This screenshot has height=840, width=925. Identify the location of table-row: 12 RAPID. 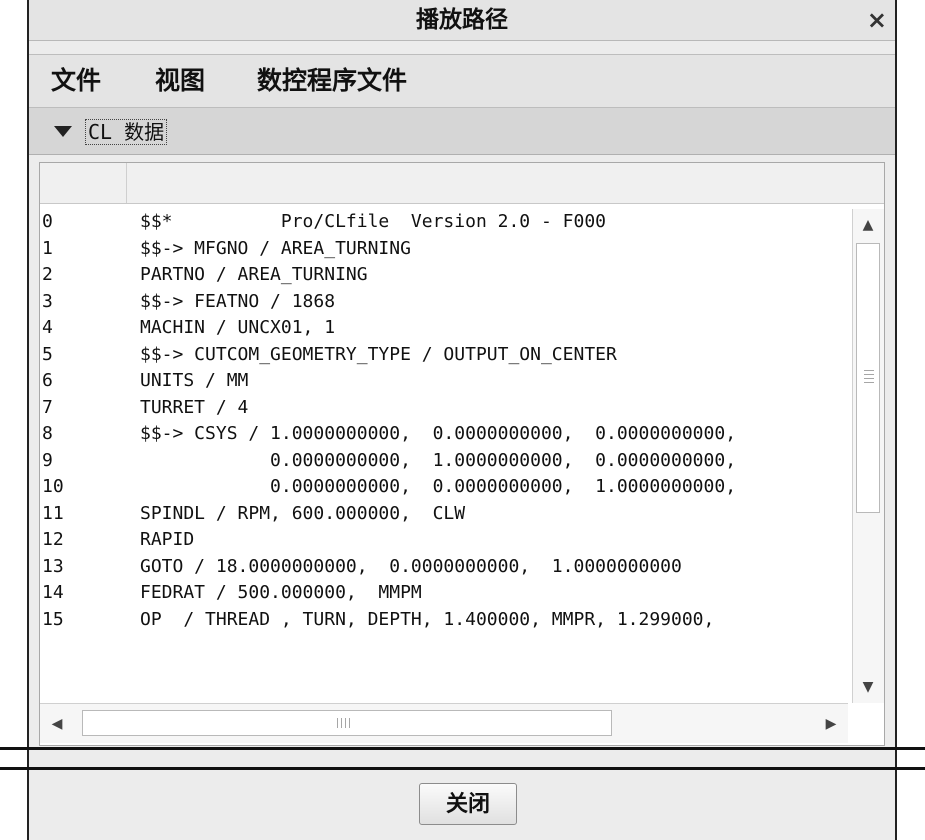
(444, 540).